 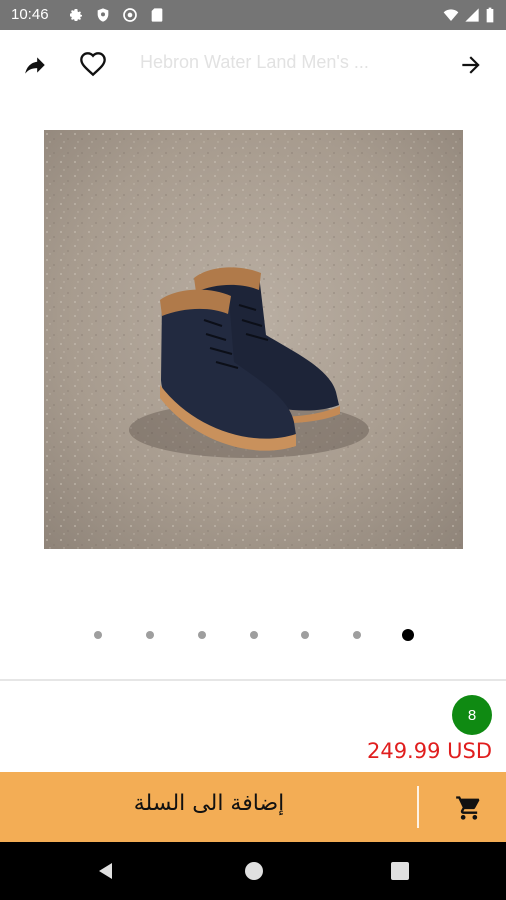 I want to click on home-circle-icon, so click(x=254, y=871).